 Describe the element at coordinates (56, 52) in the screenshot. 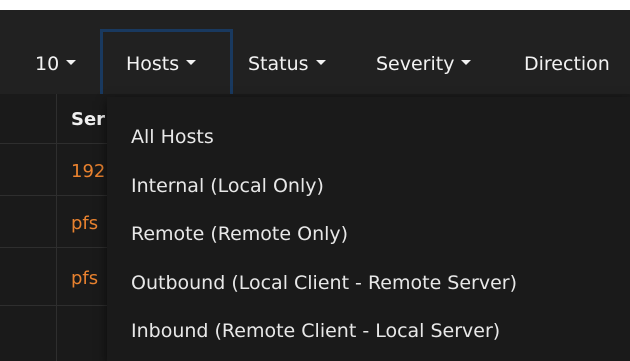

I see `page-size-dropdown: 10` at that location.